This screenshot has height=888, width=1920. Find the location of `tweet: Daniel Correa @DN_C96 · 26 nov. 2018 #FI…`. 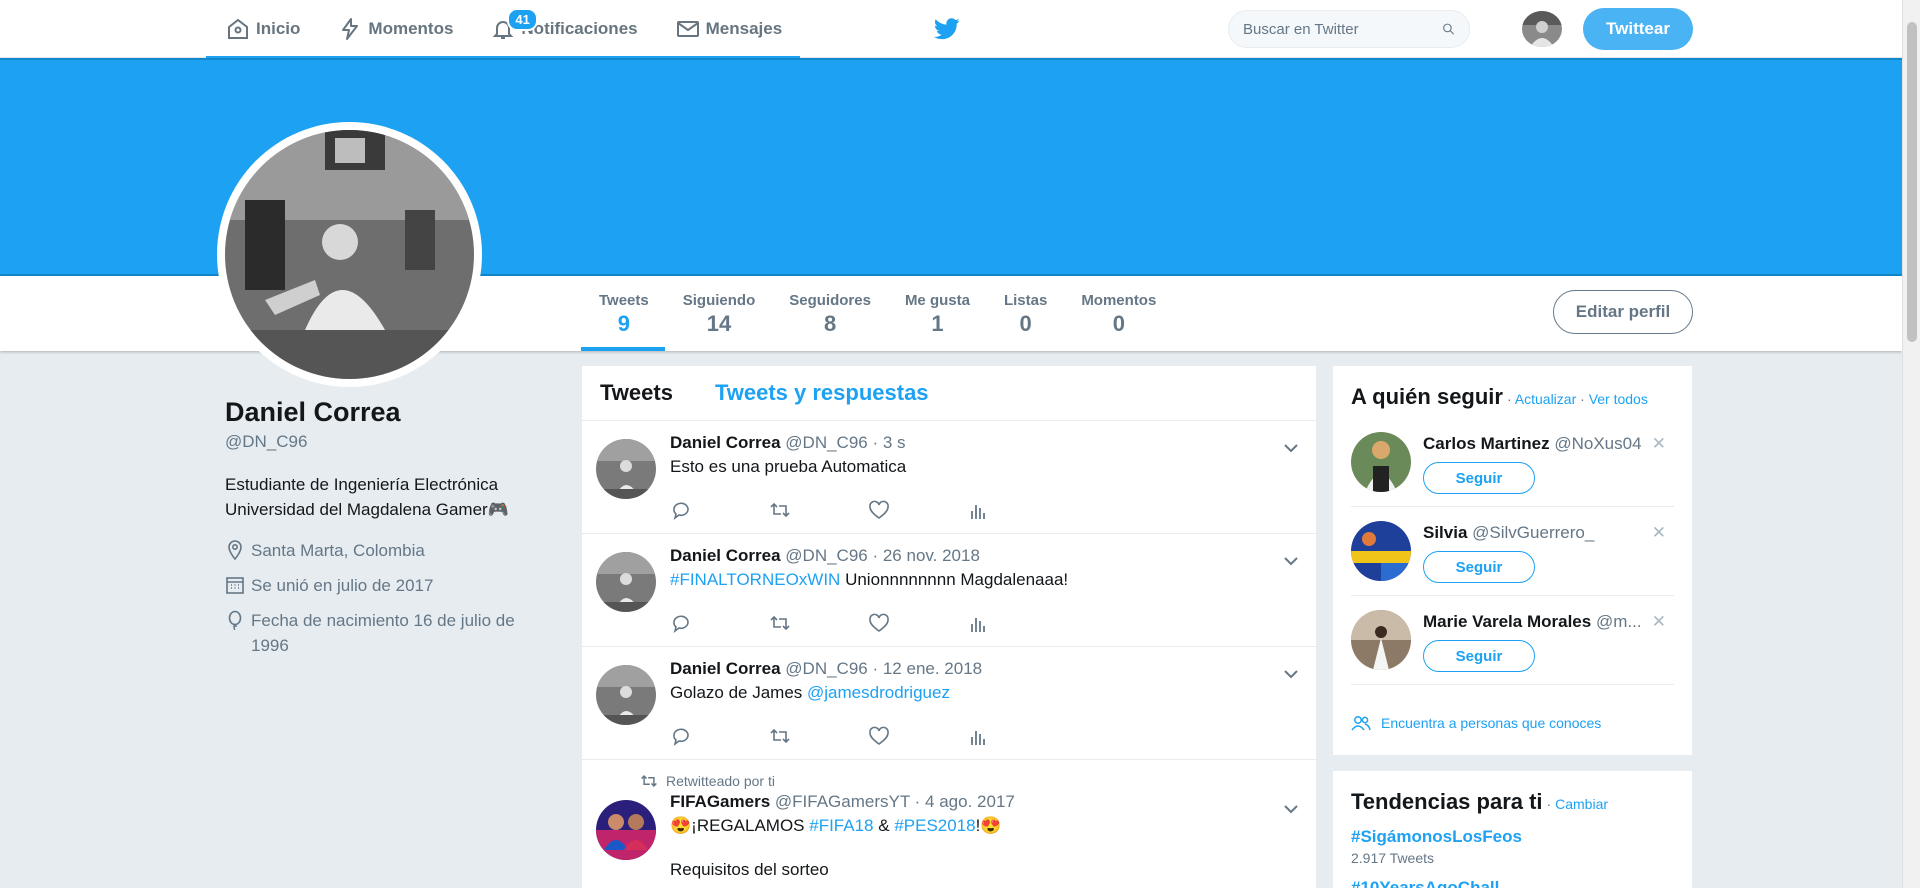

tweet: Daniel Correa @DN_C96 · 26 nov. 2018 #FI… is located at coordinates (949, 590).